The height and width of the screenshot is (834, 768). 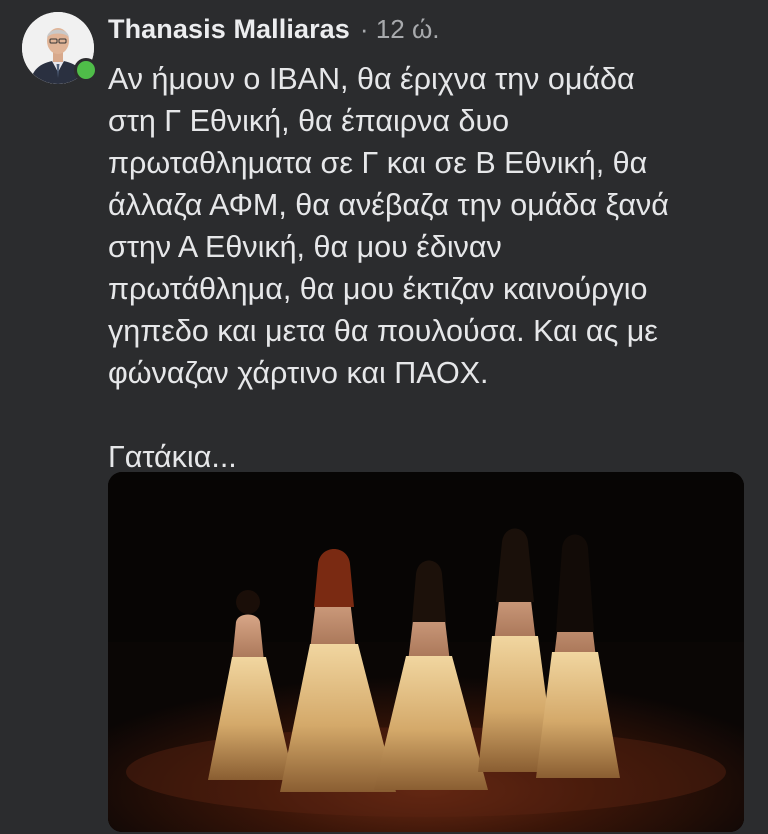 I want to click on author-name: Thanasis Malliaras, so click(x=229, y=29).